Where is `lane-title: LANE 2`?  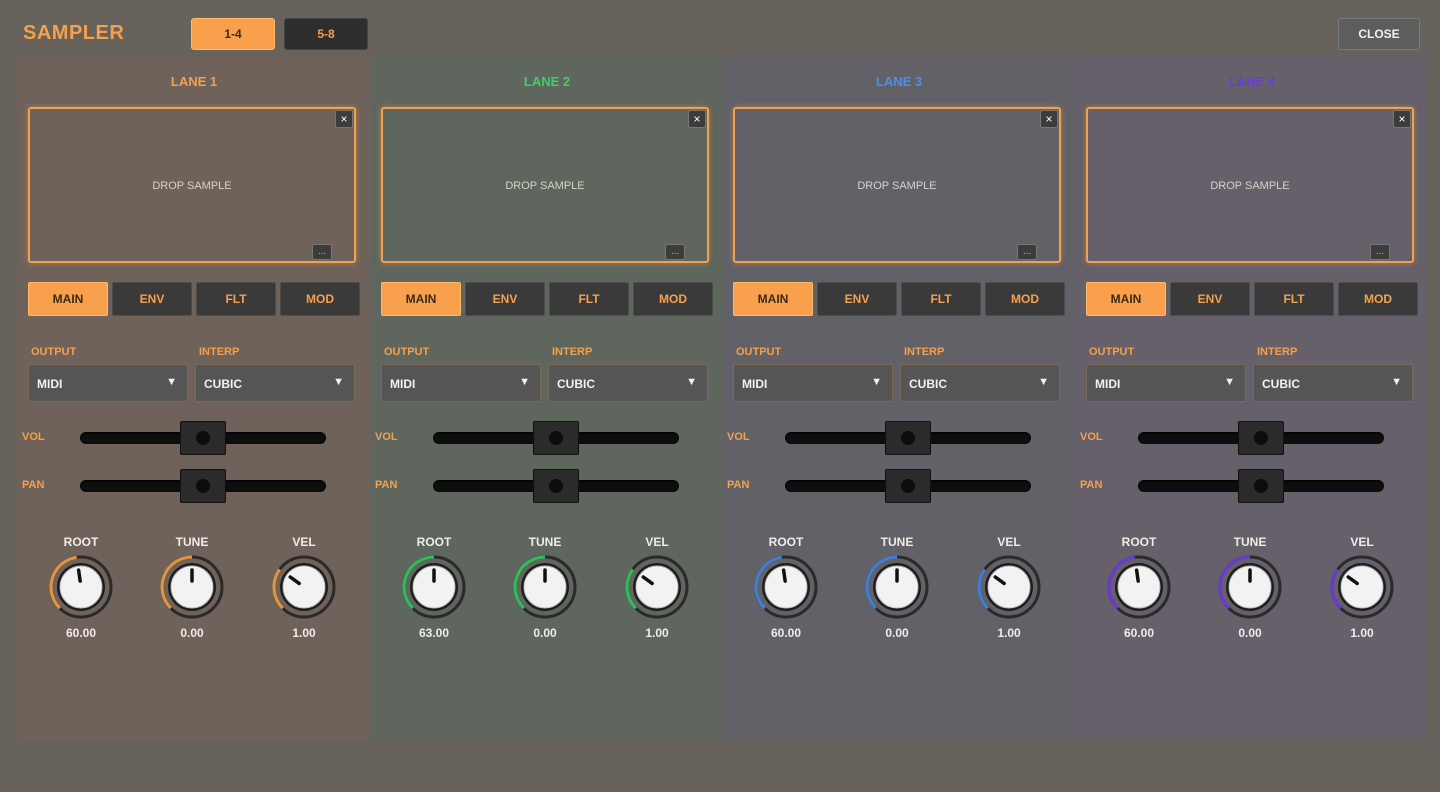 lane-title: LANE 2 is located at coordinates (547, 81).